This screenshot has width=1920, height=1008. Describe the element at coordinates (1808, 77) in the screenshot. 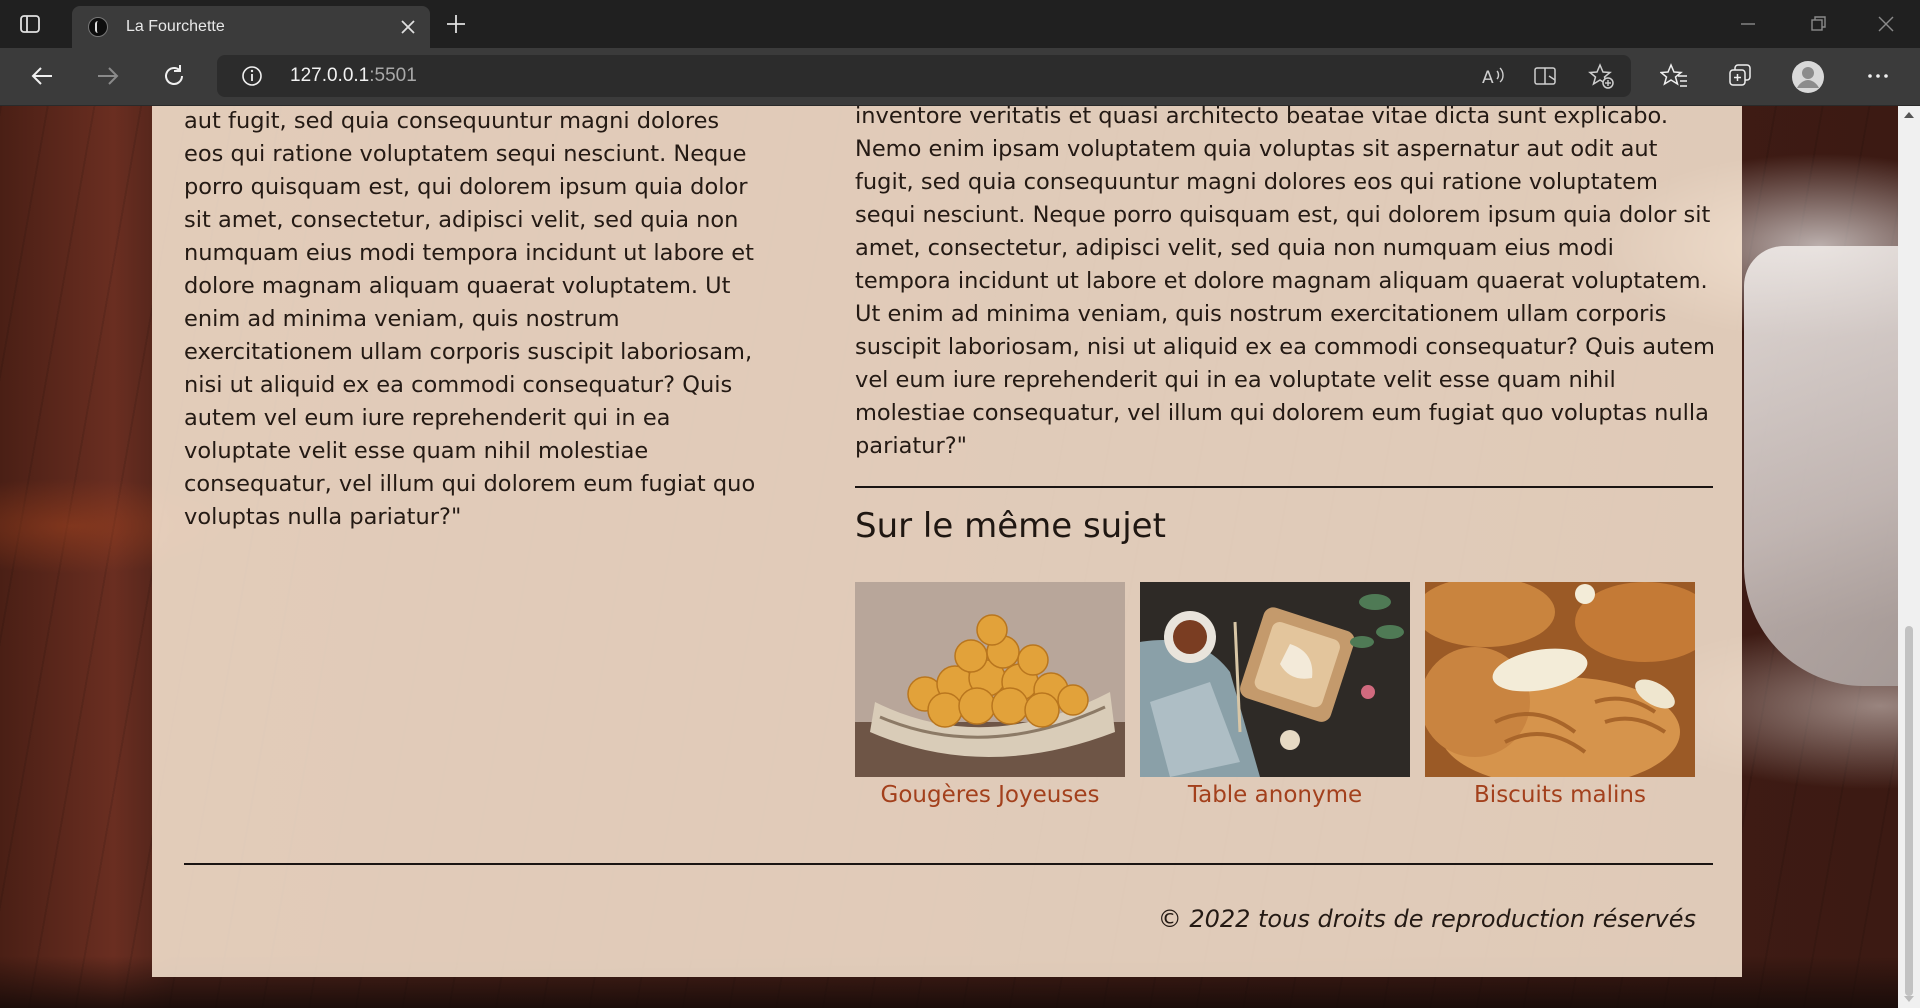

I see `profile-avatar-icon` at that location.